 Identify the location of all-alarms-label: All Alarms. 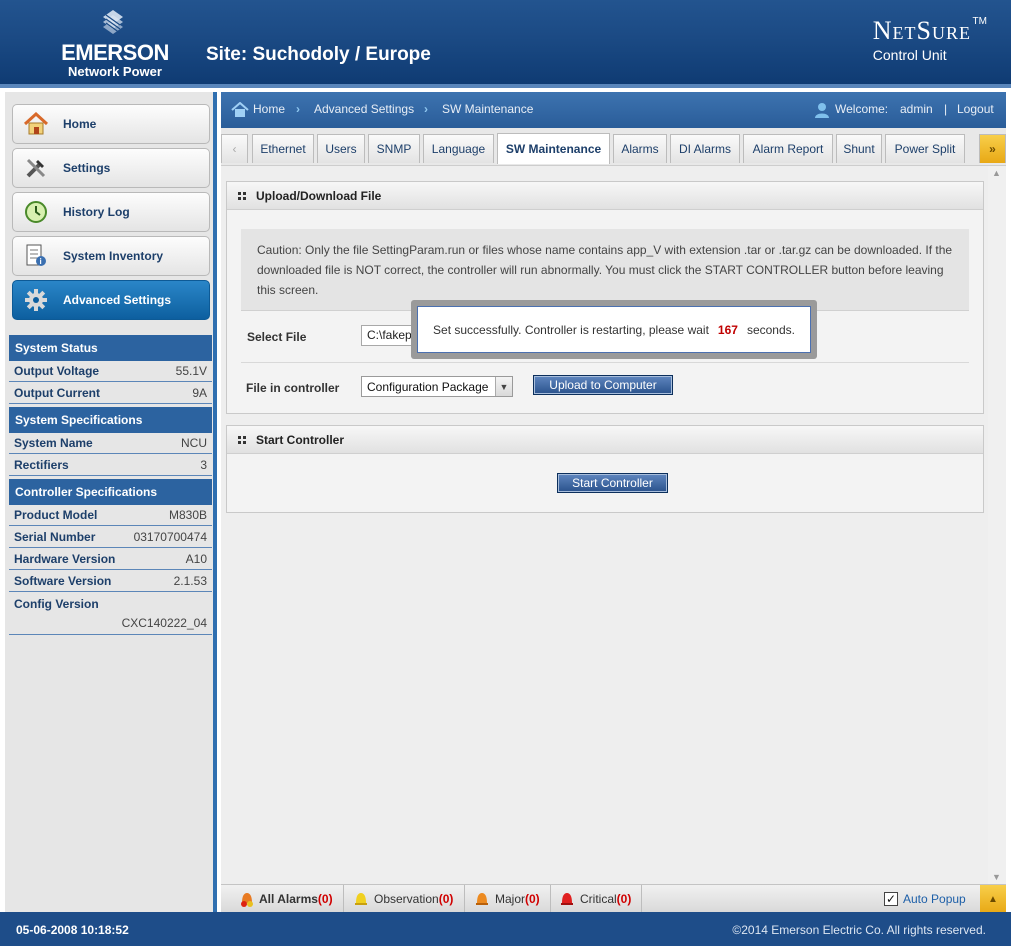
(288, 899).